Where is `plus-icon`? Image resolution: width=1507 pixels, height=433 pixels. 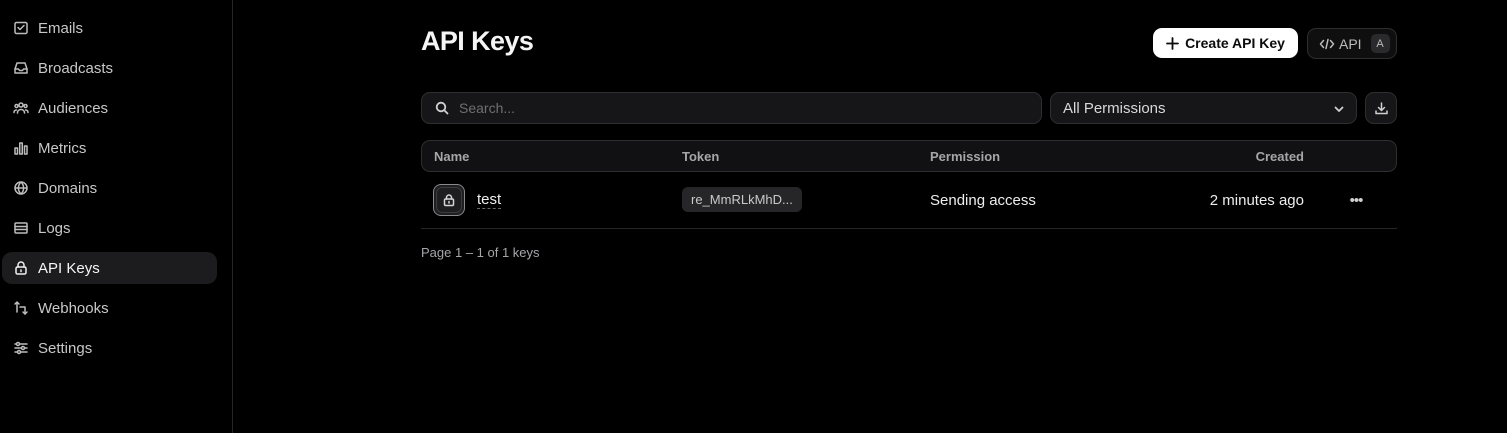
plus-icon is located at coordinates (1172, 43).